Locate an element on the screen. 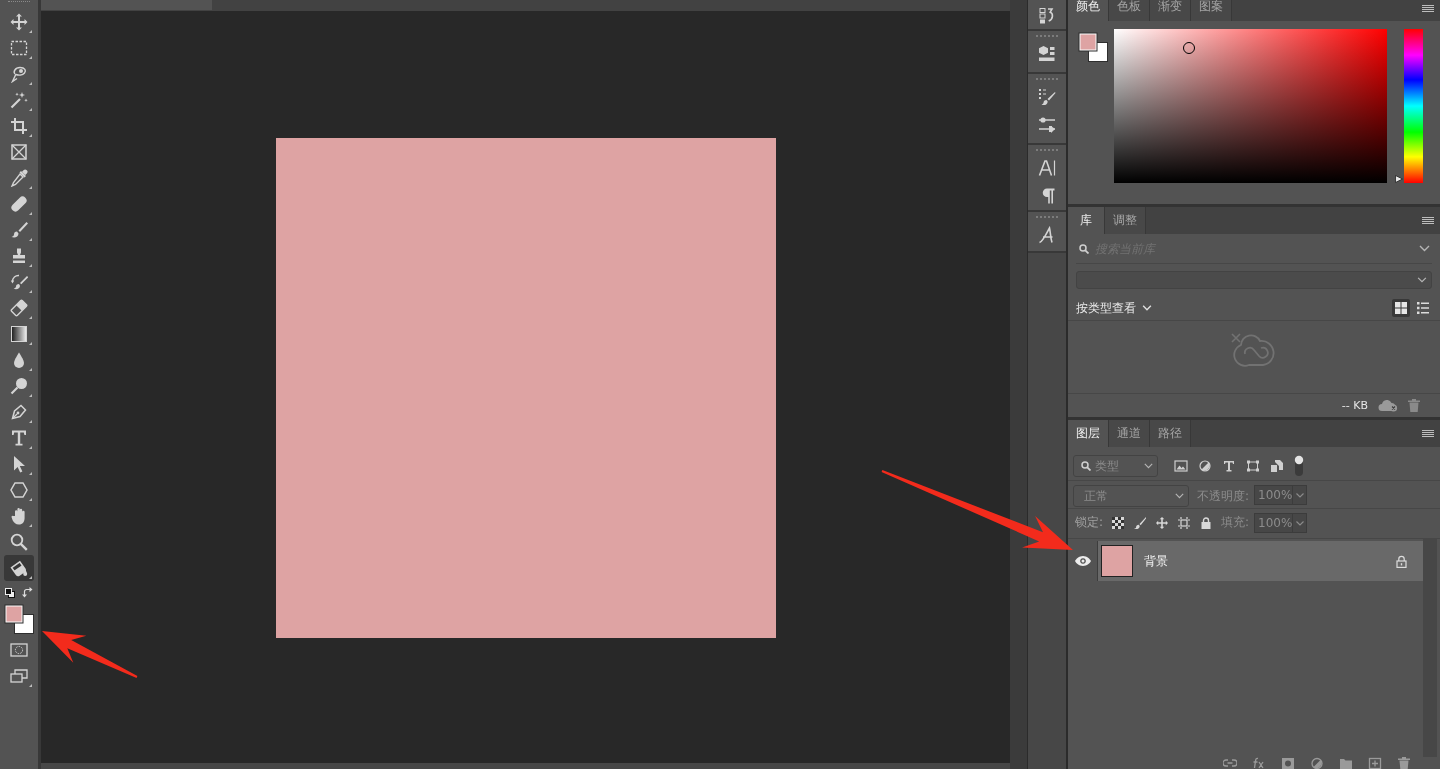 The height and width of the screenshot is (769, 1440). panel-tab: 色板 is located at coordinates (1129, 10).